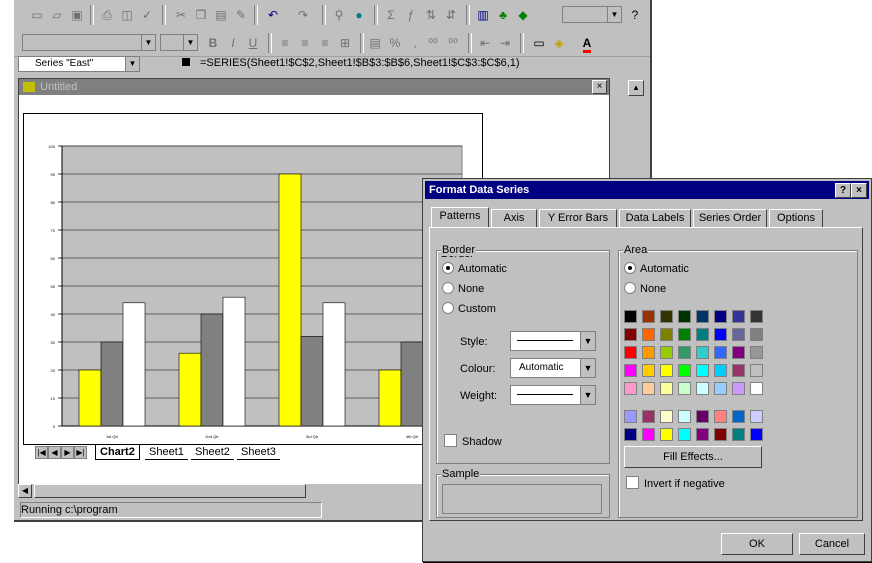 This screenshot has width=872, height=563. What do you see at coordinates (77, 15) in the screenshot?
I see `save-icon: ▣` at bounding box center [77, 15].